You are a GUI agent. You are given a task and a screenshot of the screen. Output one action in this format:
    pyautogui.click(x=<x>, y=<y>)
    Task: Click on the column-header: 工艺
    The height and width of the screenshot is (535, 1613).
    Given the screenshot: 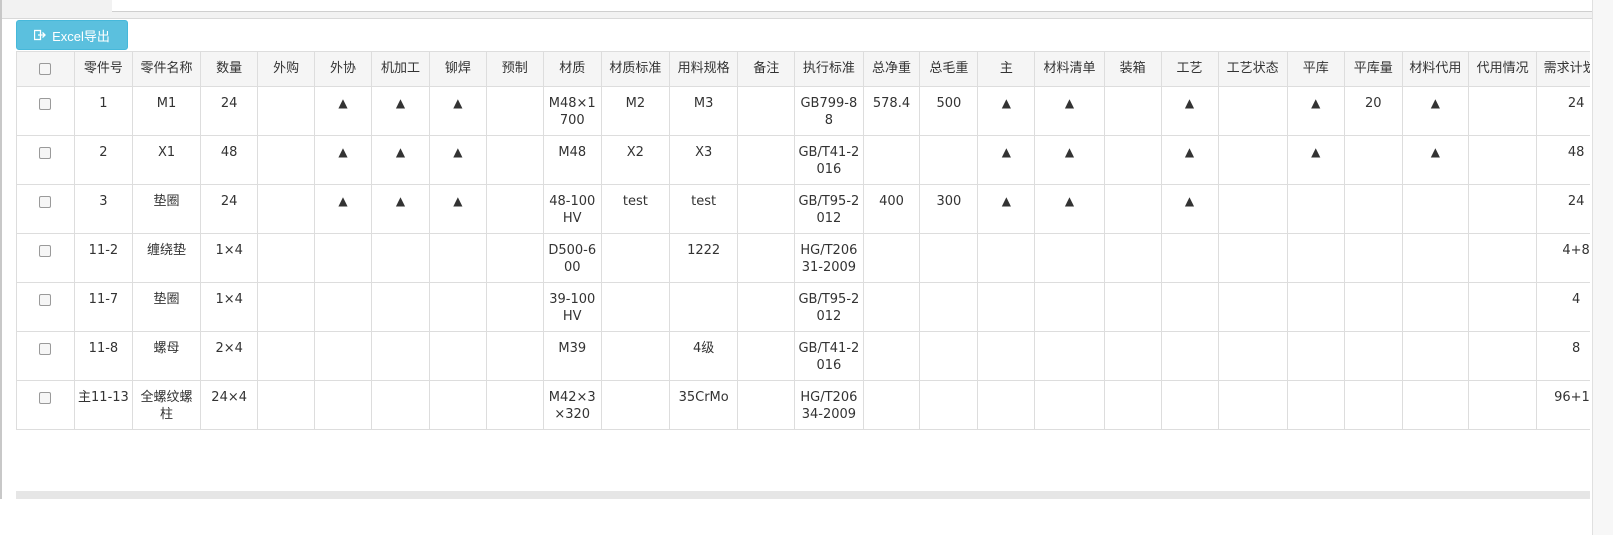 What is the action you would take?
    pyautogui.click(x=1189, y=69)
    